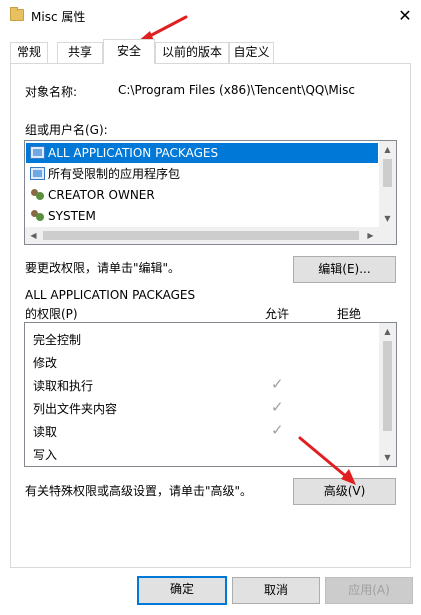  I want to click on arrow-to-advanced-button-icon, so click(327, 460).